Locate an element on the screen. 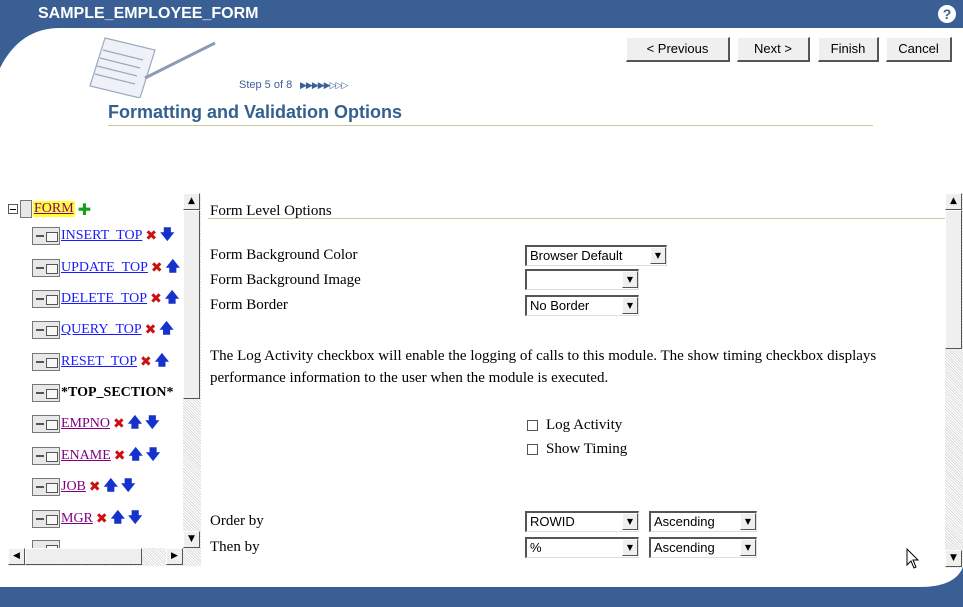 The image size is (963, 607). tree-vertical-scrollbar: ▲ ▼ is located at coordinates (192, 370).